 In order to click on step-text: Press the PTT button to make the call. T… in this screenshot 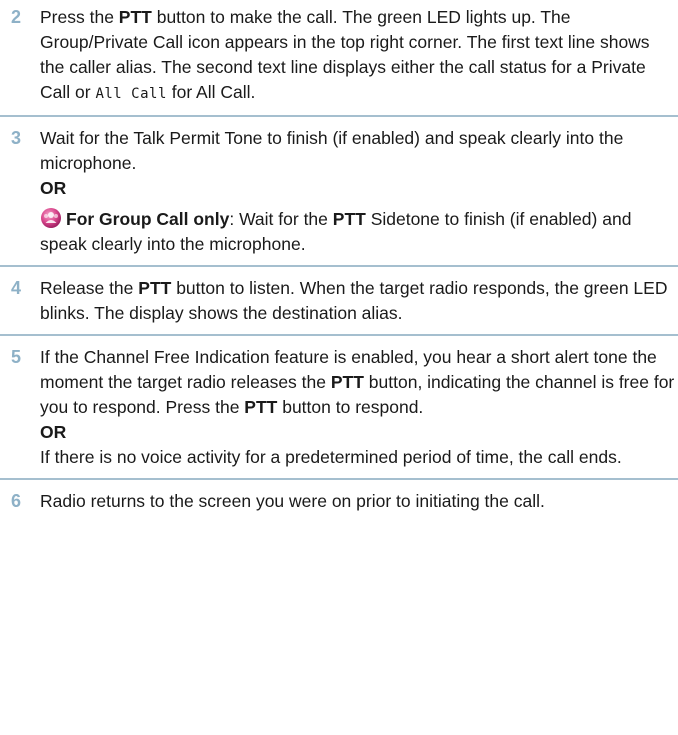, I will do `click(358, 56)`.